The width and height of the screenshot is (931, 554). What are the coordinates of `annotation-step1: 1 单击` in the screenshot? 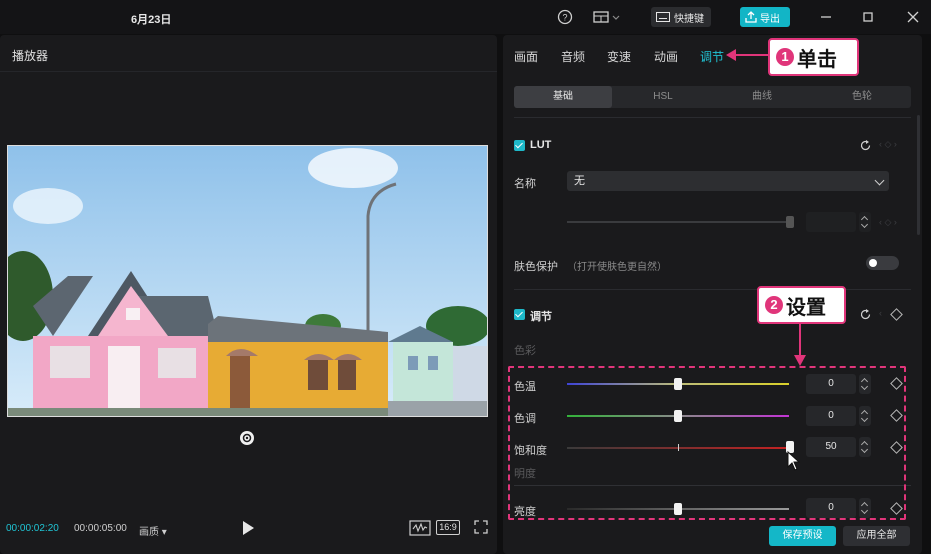 It's located at (813, 57).